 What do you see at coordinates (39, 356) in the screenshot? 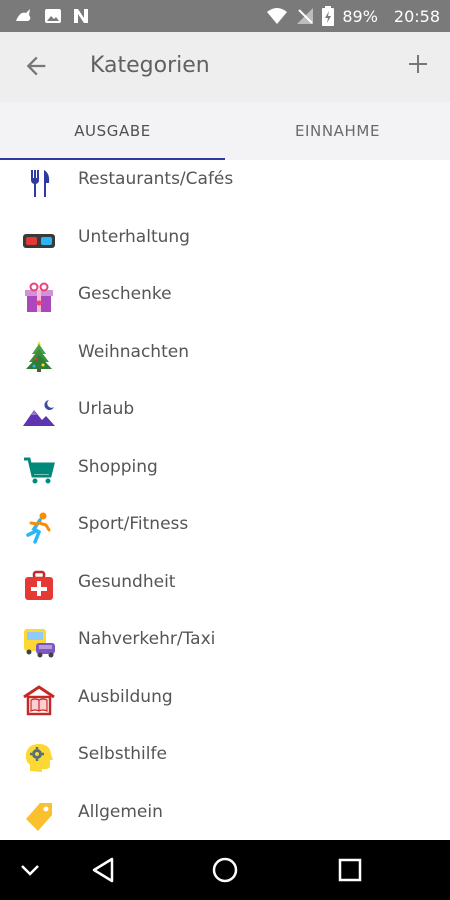
I see `christmas-tree-icon` at bounding box center [39, 356].